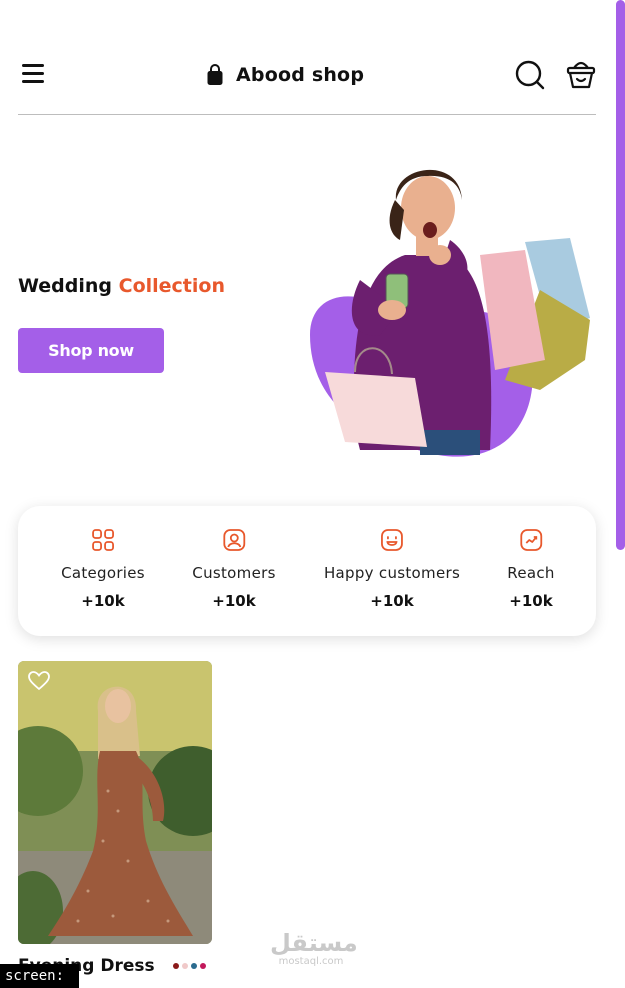 This screenshot has width=625, height=988. What do you see at coordinates (189, 966) in the screenshot?
I see `color-swatches` at bounding box center [189, 966].